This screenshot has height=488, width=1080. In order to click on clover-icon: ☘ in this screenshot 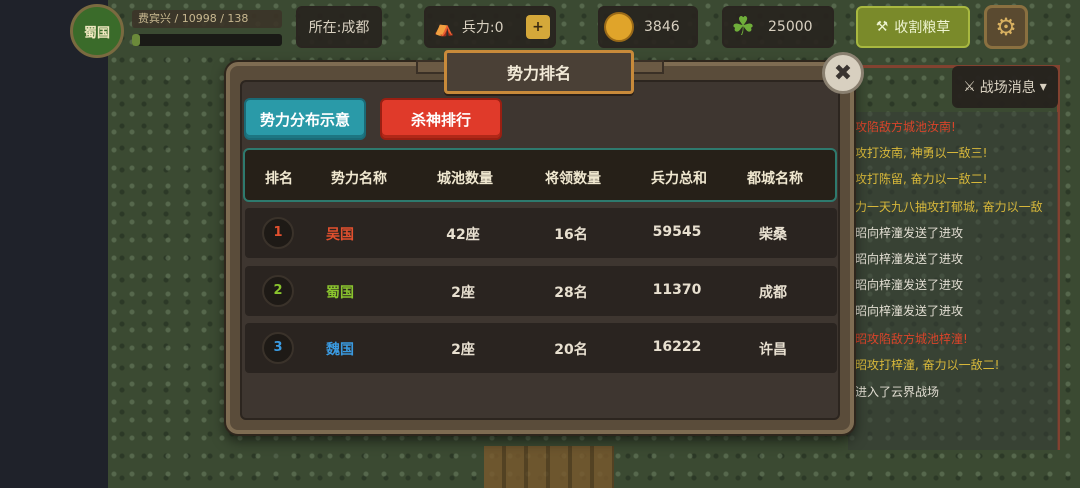, I will do `click(743, 27)`.